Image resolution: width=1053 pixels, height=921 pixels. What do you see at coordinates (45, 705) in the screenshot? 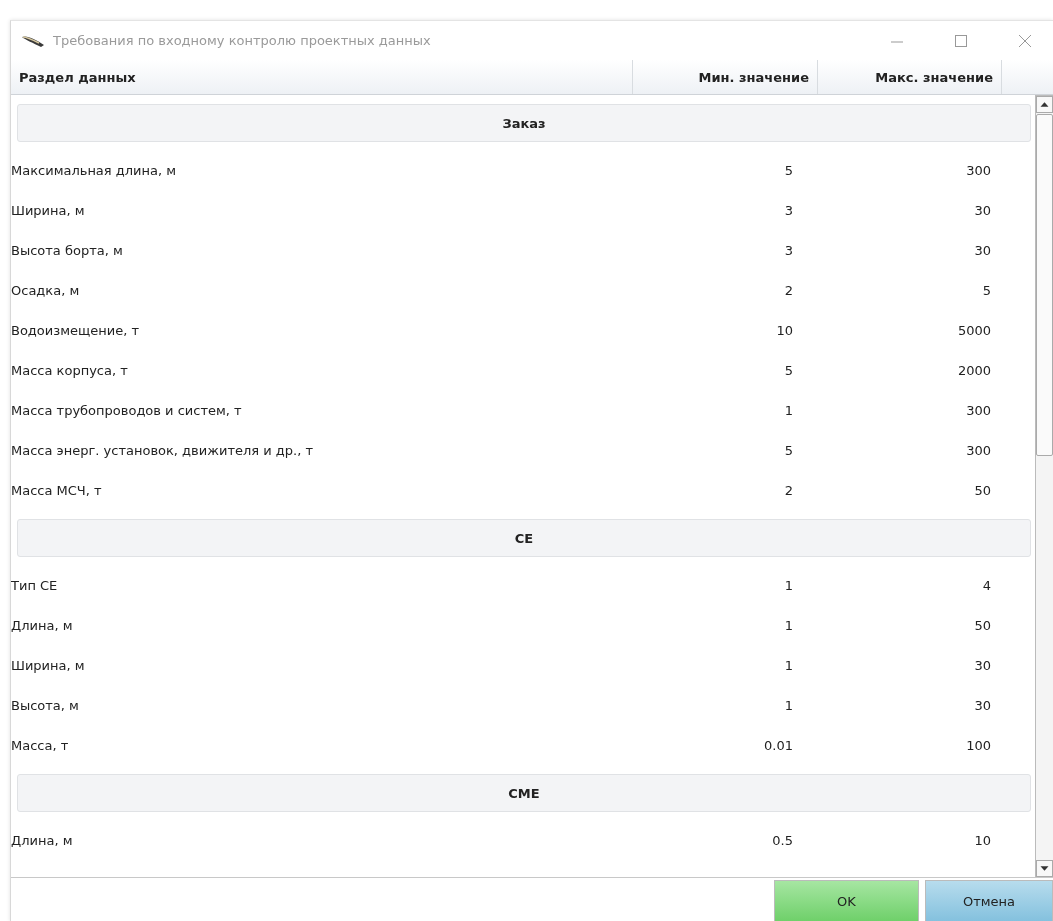
I see `table-cell-text: Высота, м` at bounding box center [45, 705].